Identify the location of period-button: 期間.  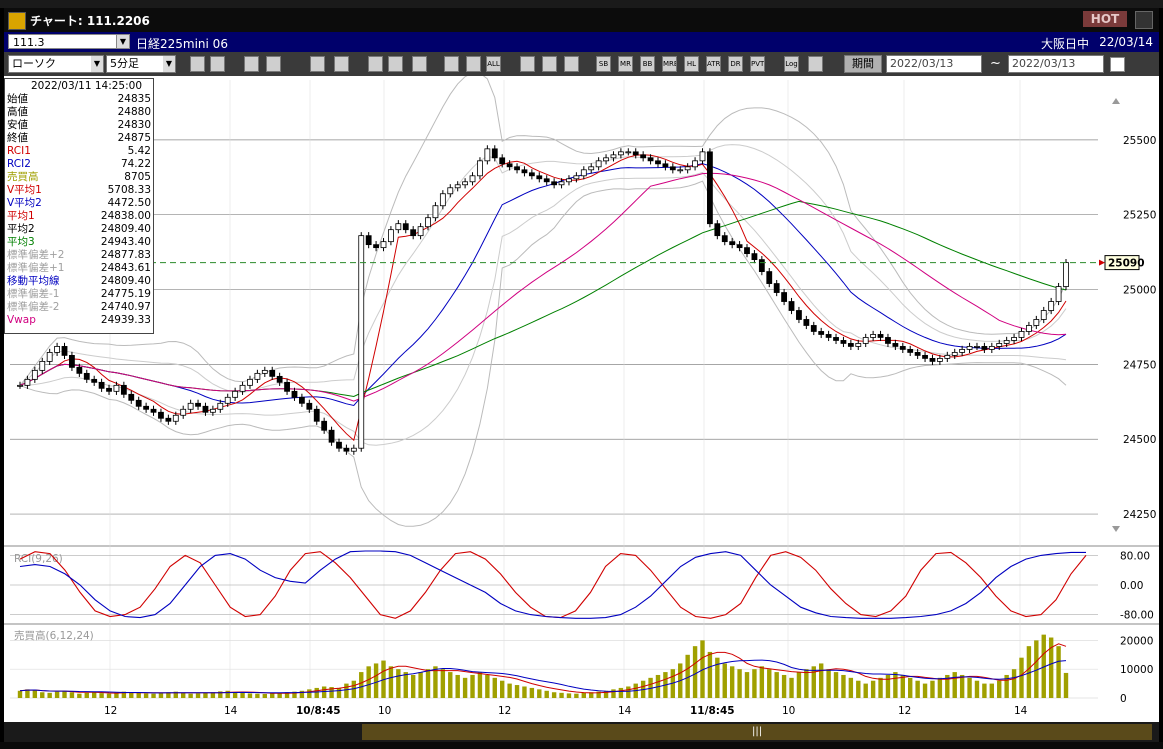
(863, 64).